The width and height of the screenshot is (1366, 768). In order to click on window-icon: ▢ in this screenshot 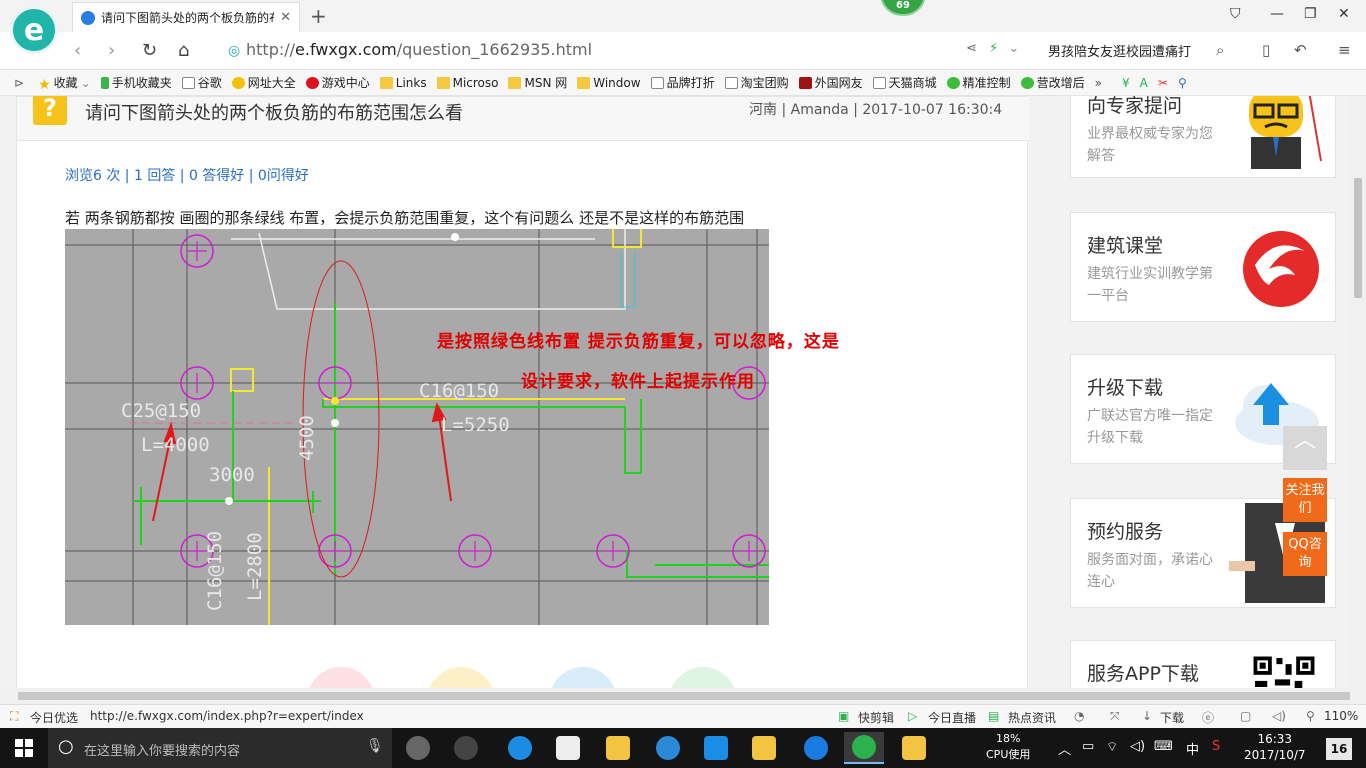, I will do `click(1245, 716)`.